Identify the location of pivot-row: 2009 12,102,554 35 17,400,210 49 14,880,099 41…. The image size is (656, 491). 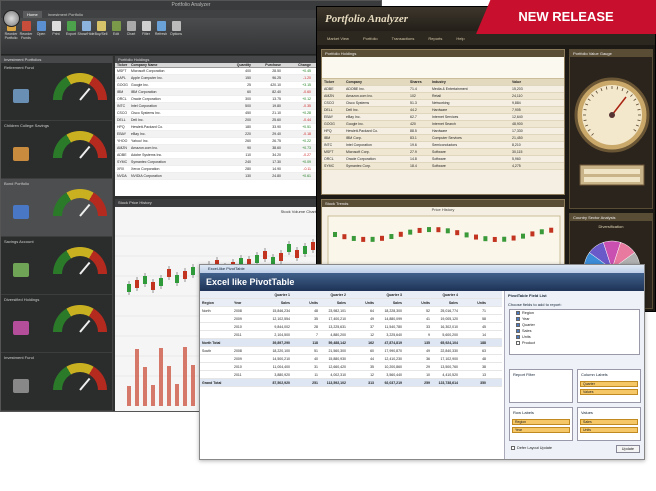
(351, 319).